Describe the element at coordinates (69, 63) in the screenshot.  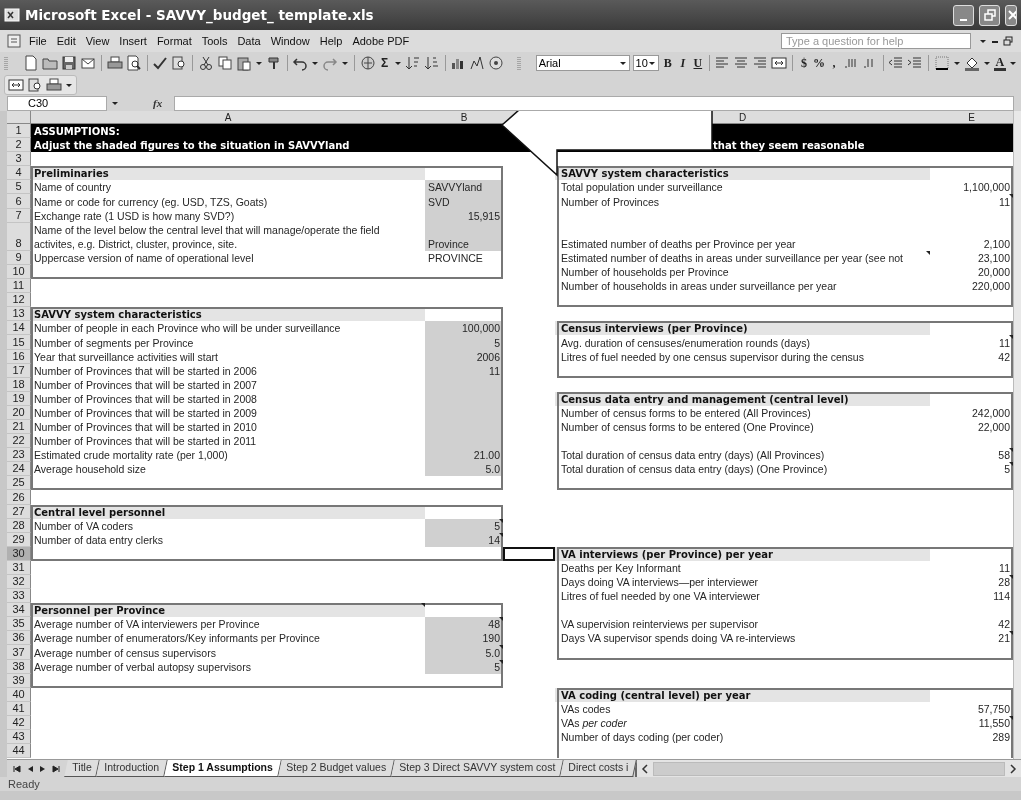
I see `save-icon` at that location.